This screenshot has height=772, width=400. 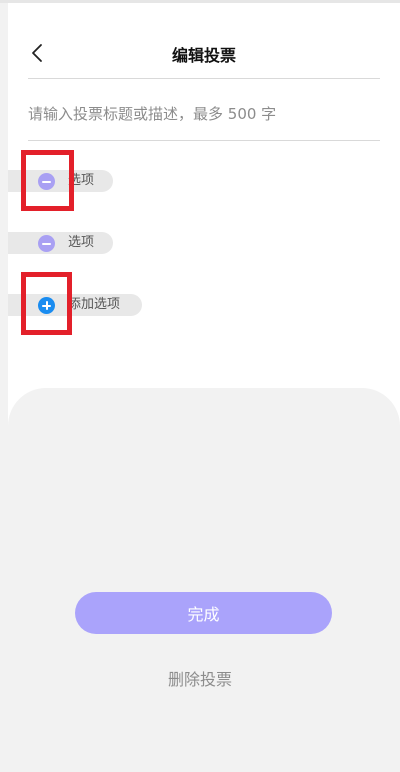 I want to click on page-title: 编辑投票, so click(x=203, y=55).